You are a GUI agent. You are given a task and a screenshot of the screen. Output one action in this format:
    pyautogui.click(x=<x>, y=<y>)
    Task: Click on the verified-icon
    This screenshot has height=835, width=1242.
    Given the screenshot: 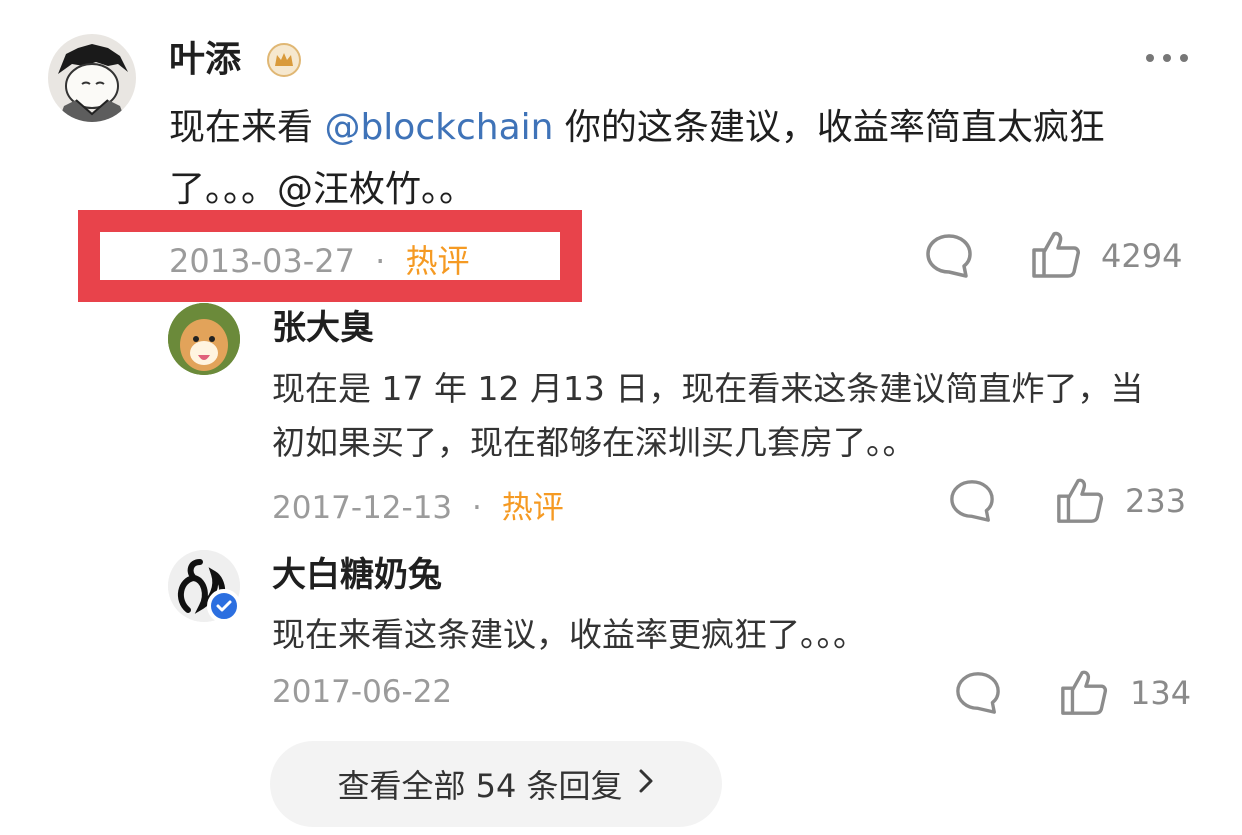 What is the action you would take?
    pyautogui.click(x=224, y=606)
    